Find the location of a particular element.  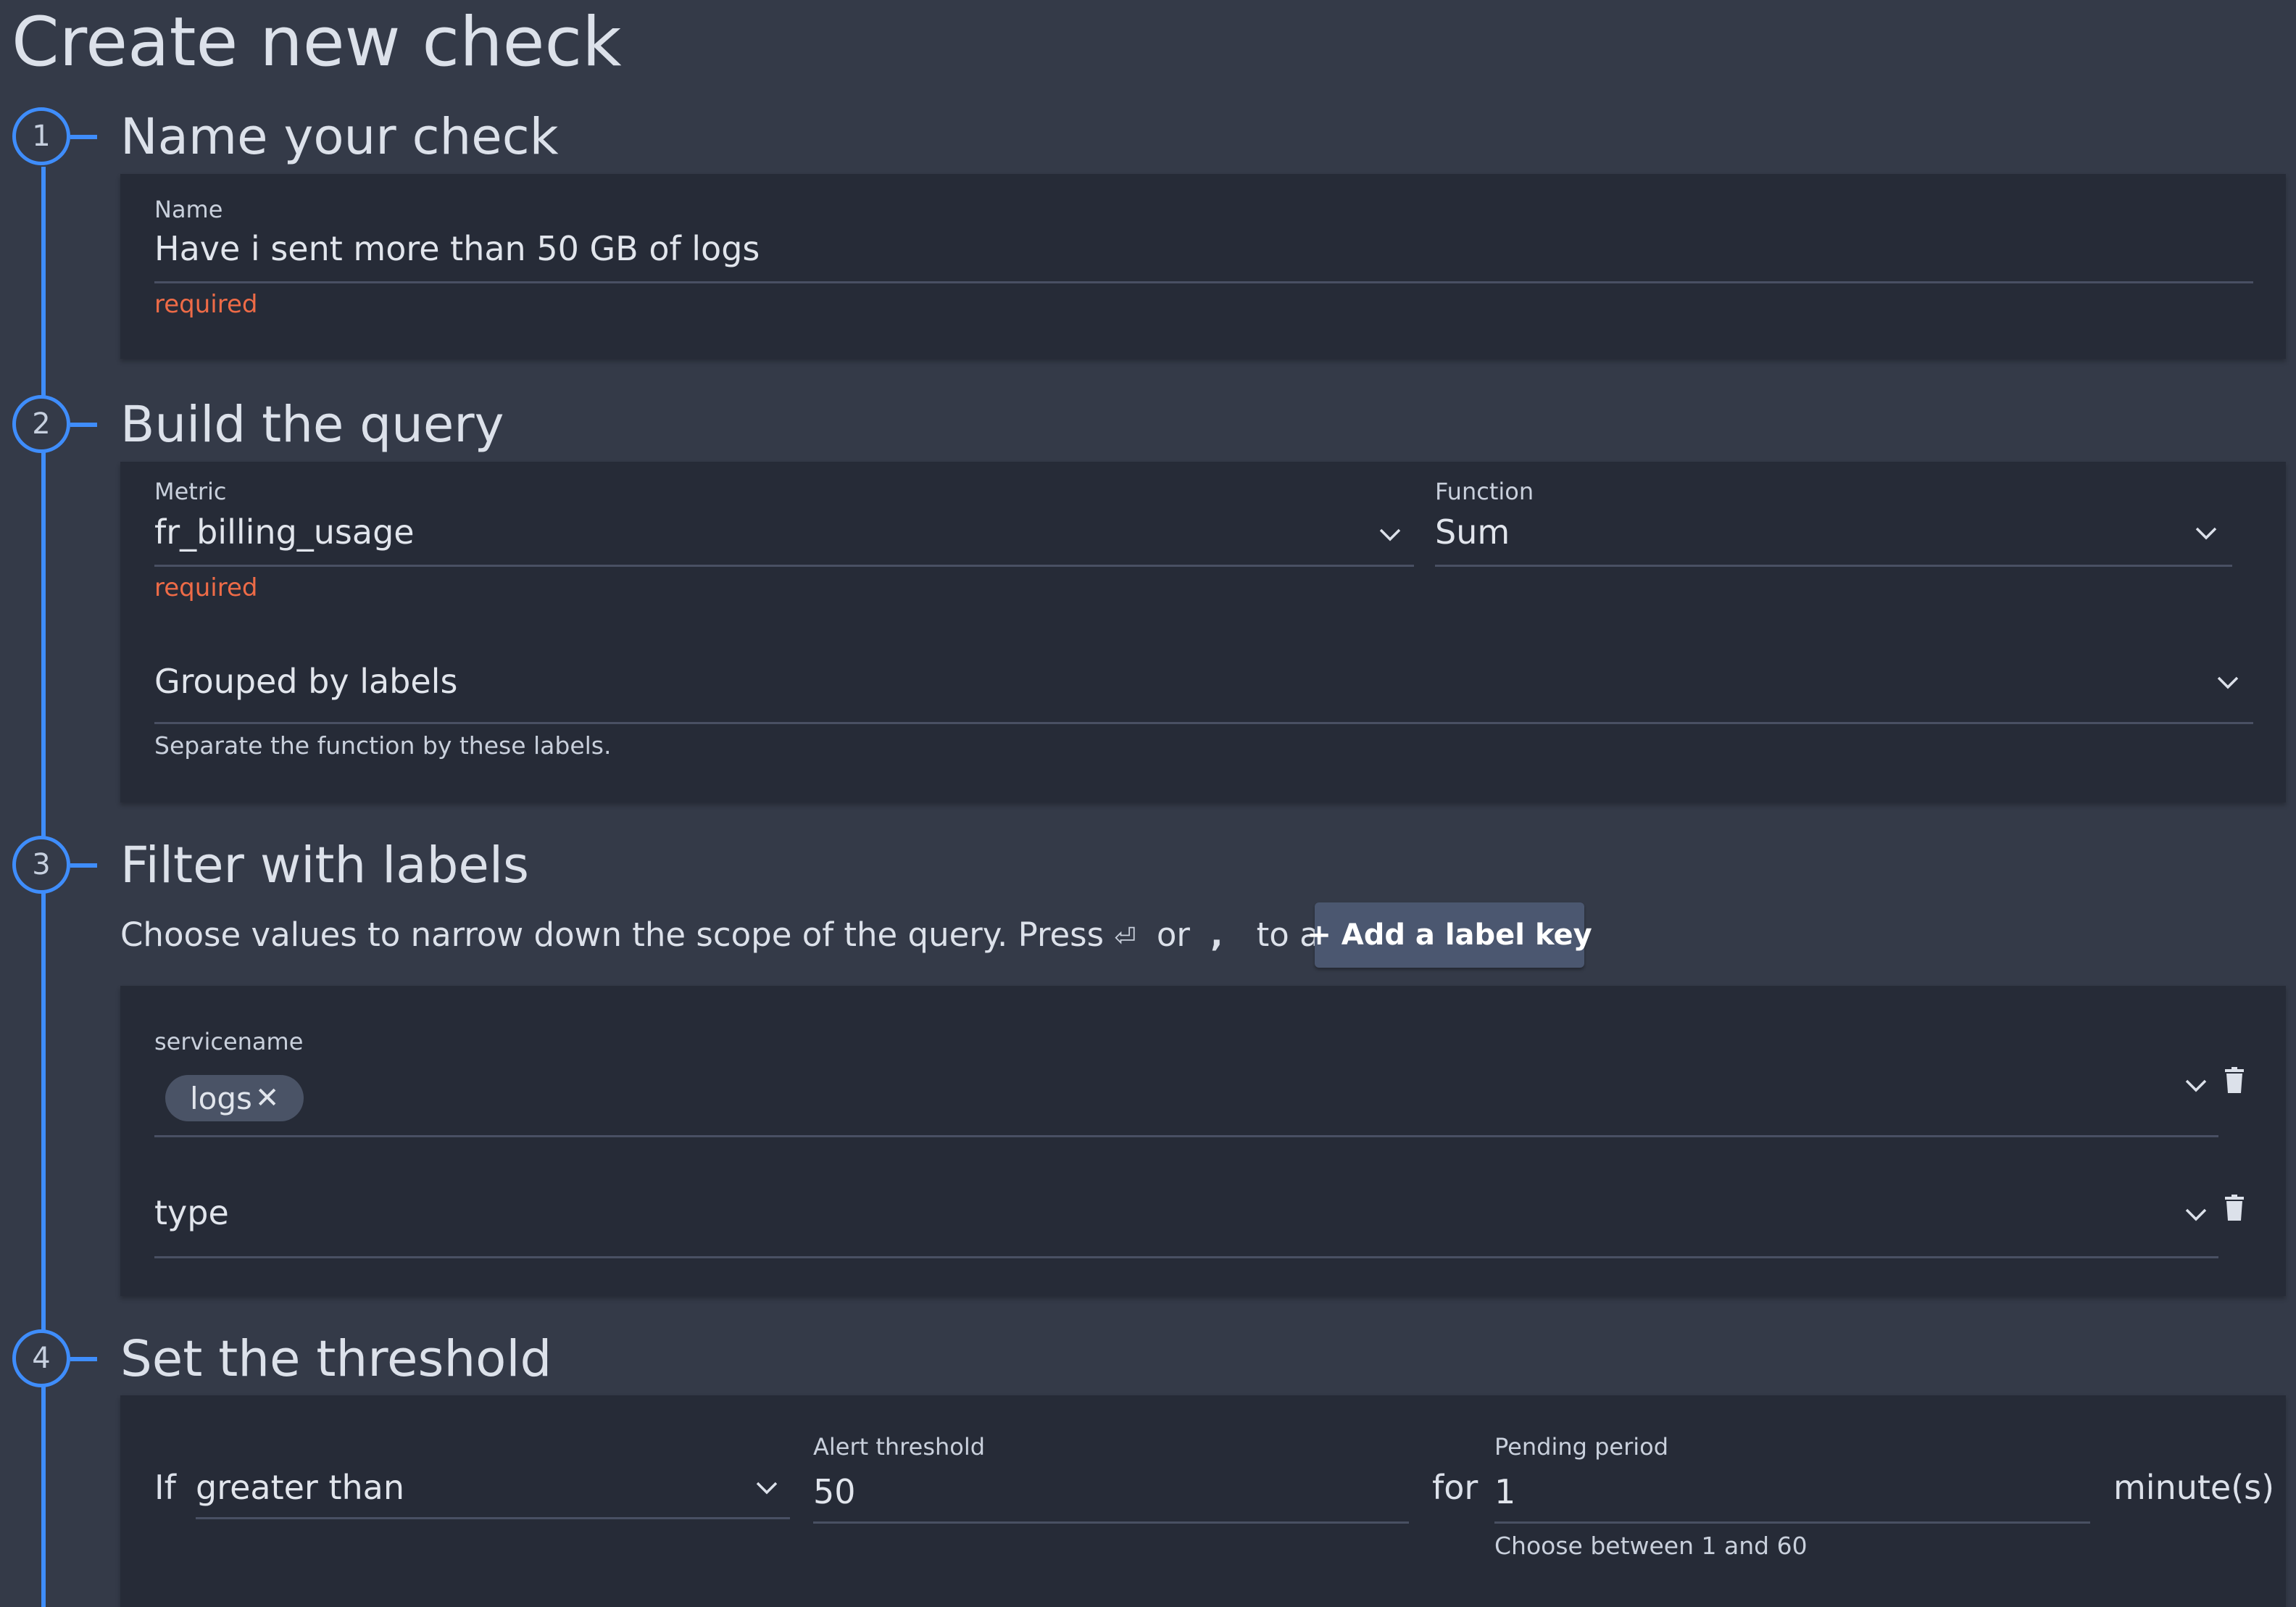

step-3-title: Filter with labels is located at coordinates (324, 865).